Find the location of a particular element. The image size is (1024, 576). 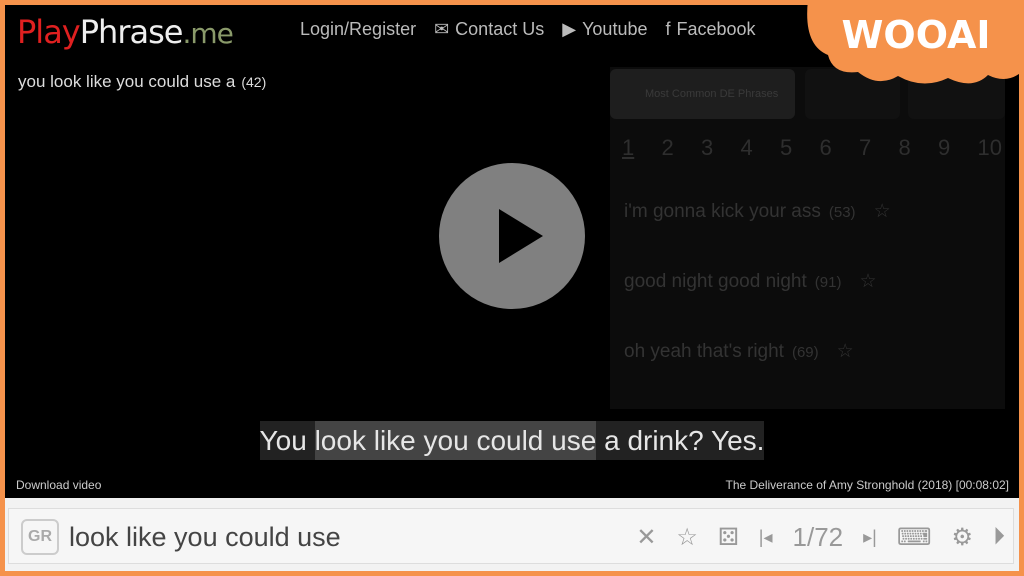

svg-text: WOOAI is located at coordinates (915, 35).